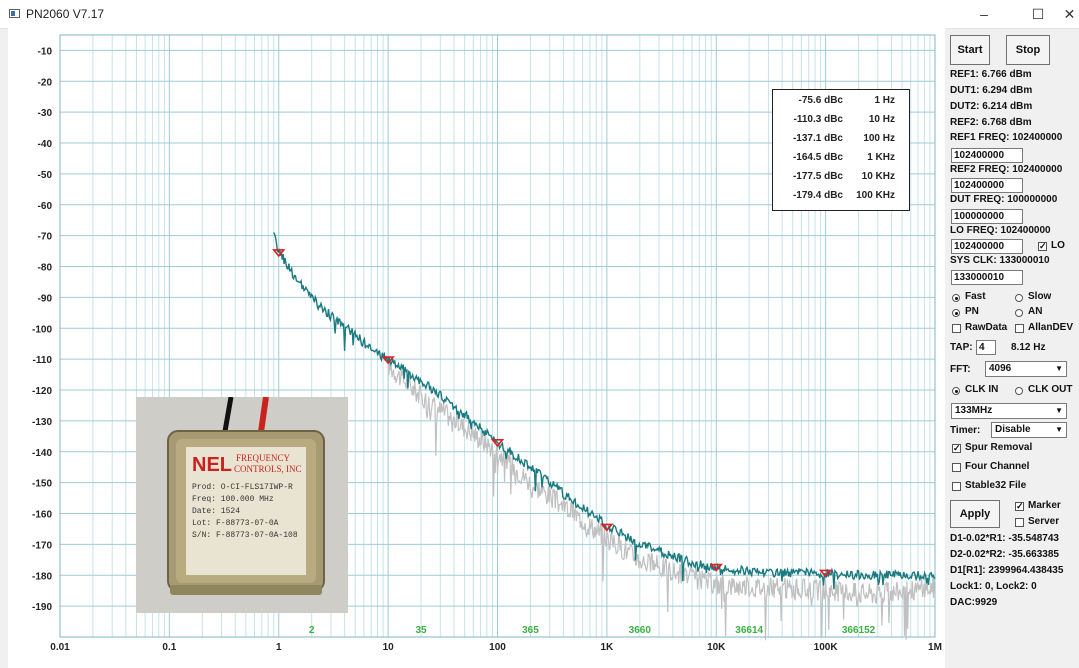 The height and width of the screenshot is (668, 1079). What do you see at coordinates (956, 328) in the screenshot?
I see `rawdata-checkbox` at bounding box center [956, 328].